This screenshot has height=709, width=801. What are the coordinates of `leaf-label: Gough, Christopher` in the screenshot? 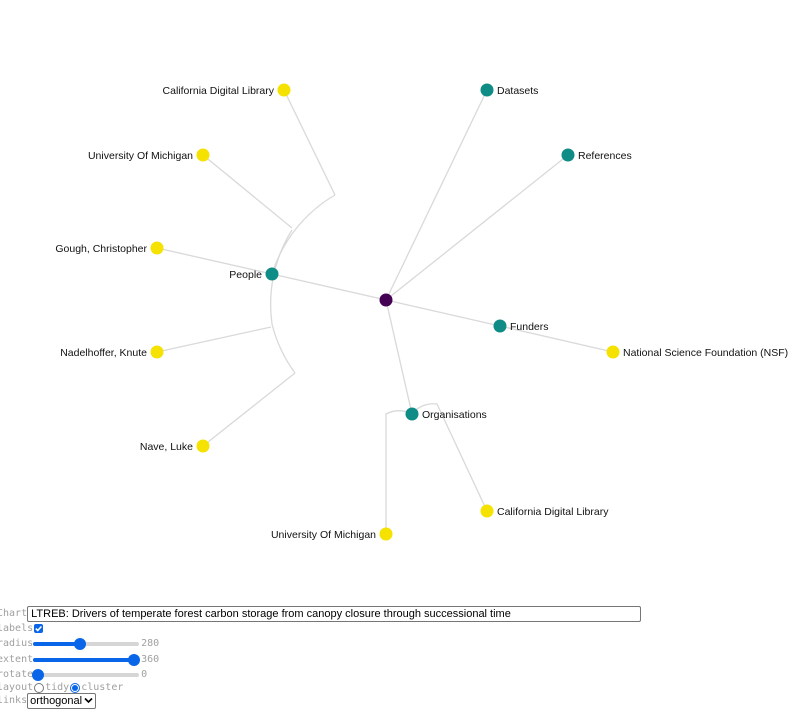 It's located at (101, 249).